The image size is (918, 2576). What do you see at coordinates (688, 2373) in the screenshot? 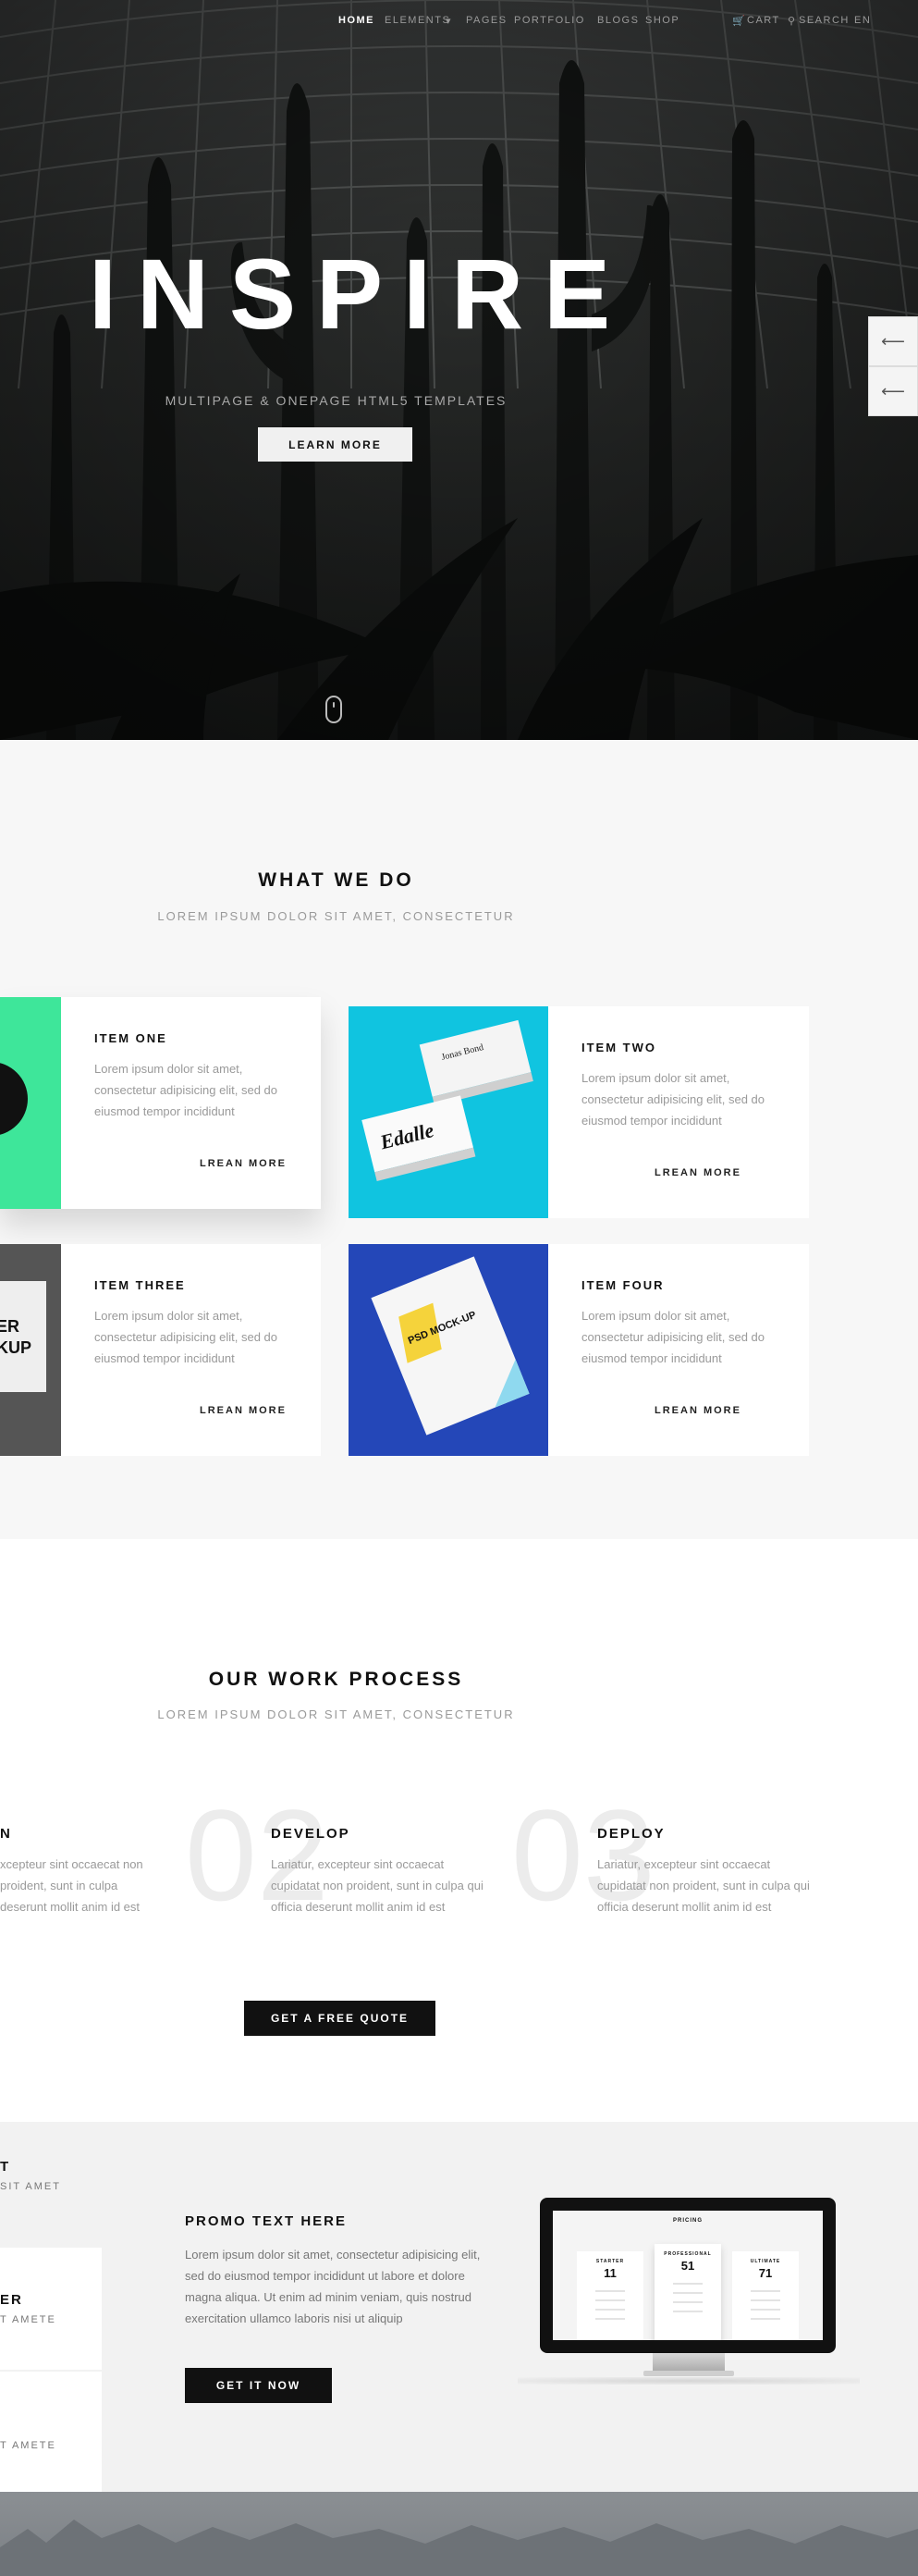
I see `monitor-stand-base` at bounding box center [688, 2373].